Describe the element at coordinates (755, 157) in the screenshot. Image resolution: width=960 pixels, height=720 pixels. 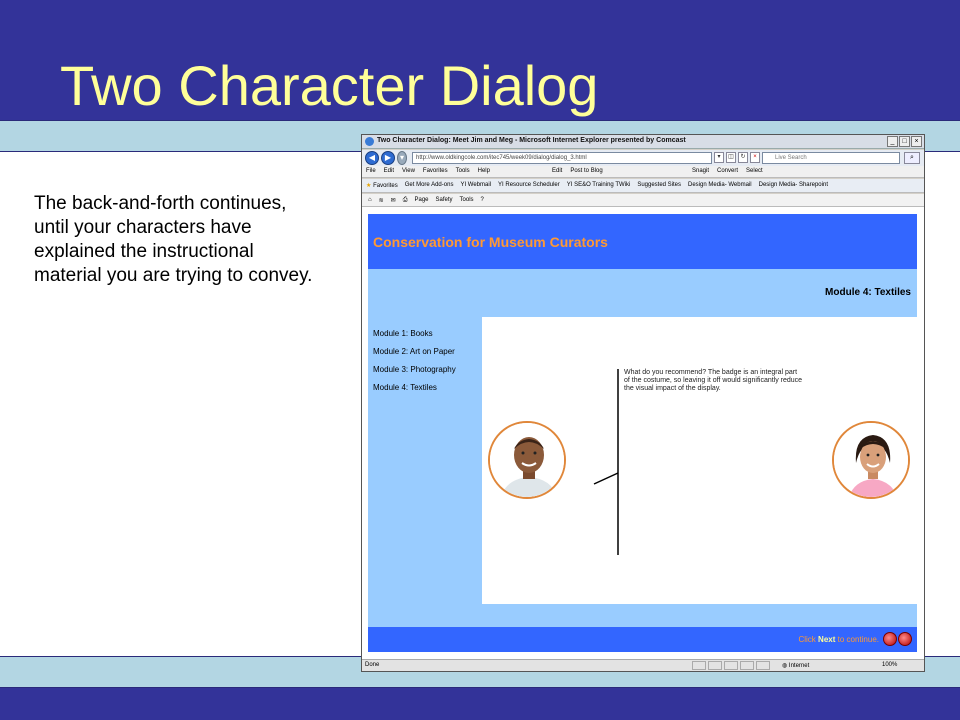
I see `stop-icon: ×` at that location.